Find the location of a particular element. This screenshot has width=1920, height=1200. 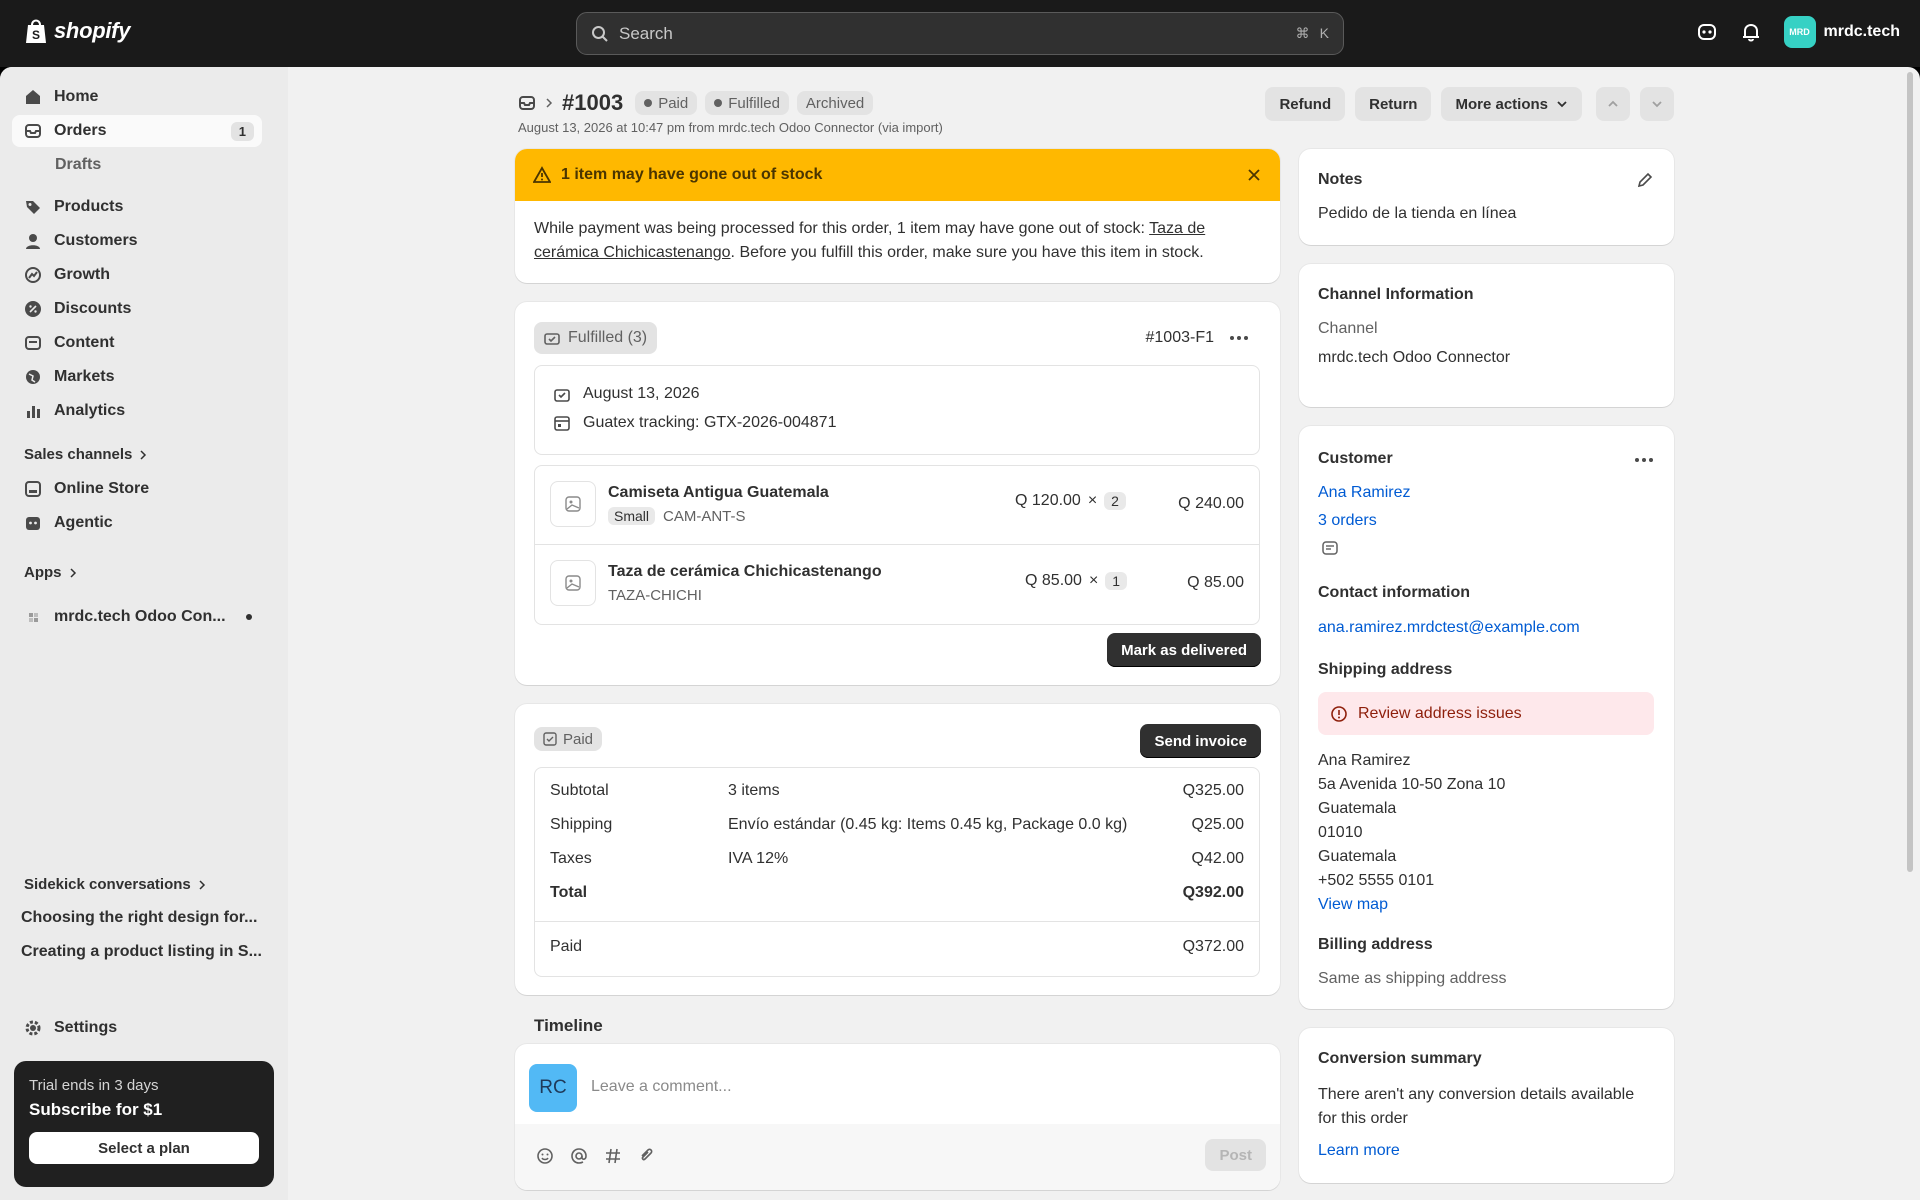

sidebar-item-customers: Customers is located at coordinates (137, 241).